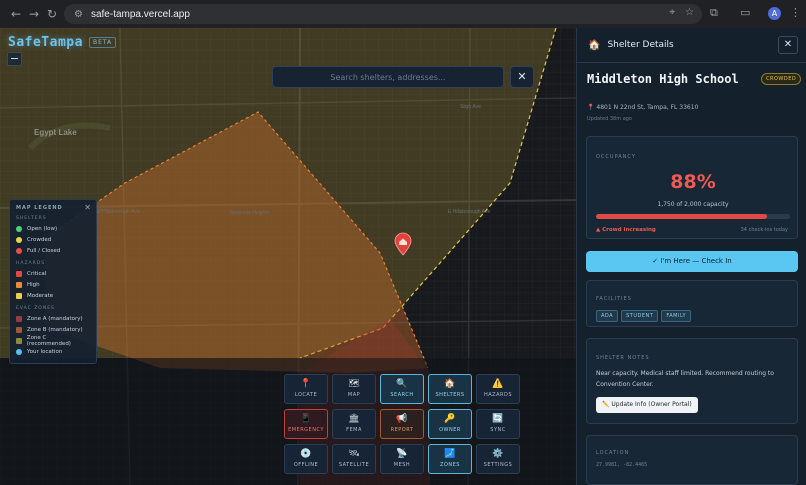 The width and height of the screenshot is (806, 485). I want to click on occupancy-capacity: 1,750 of 2,000 capacity, so click(693, 204).